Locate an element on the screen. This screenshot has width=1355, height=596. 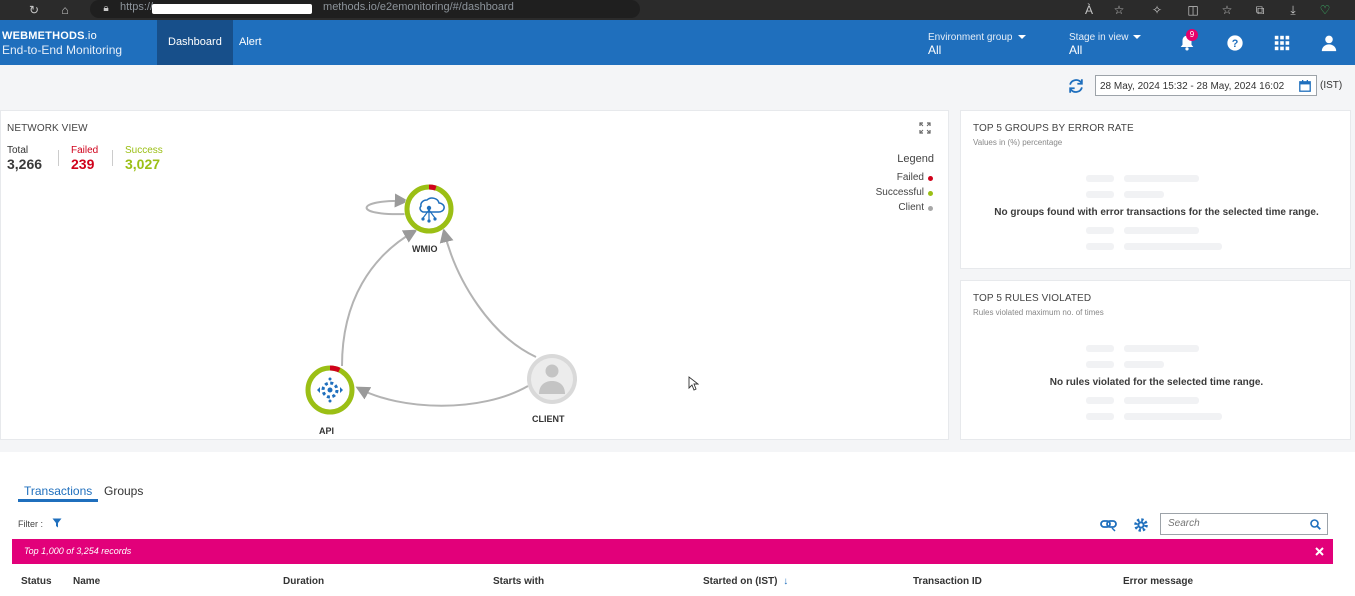
calendar-icon is located at coordinates (1305, 86).